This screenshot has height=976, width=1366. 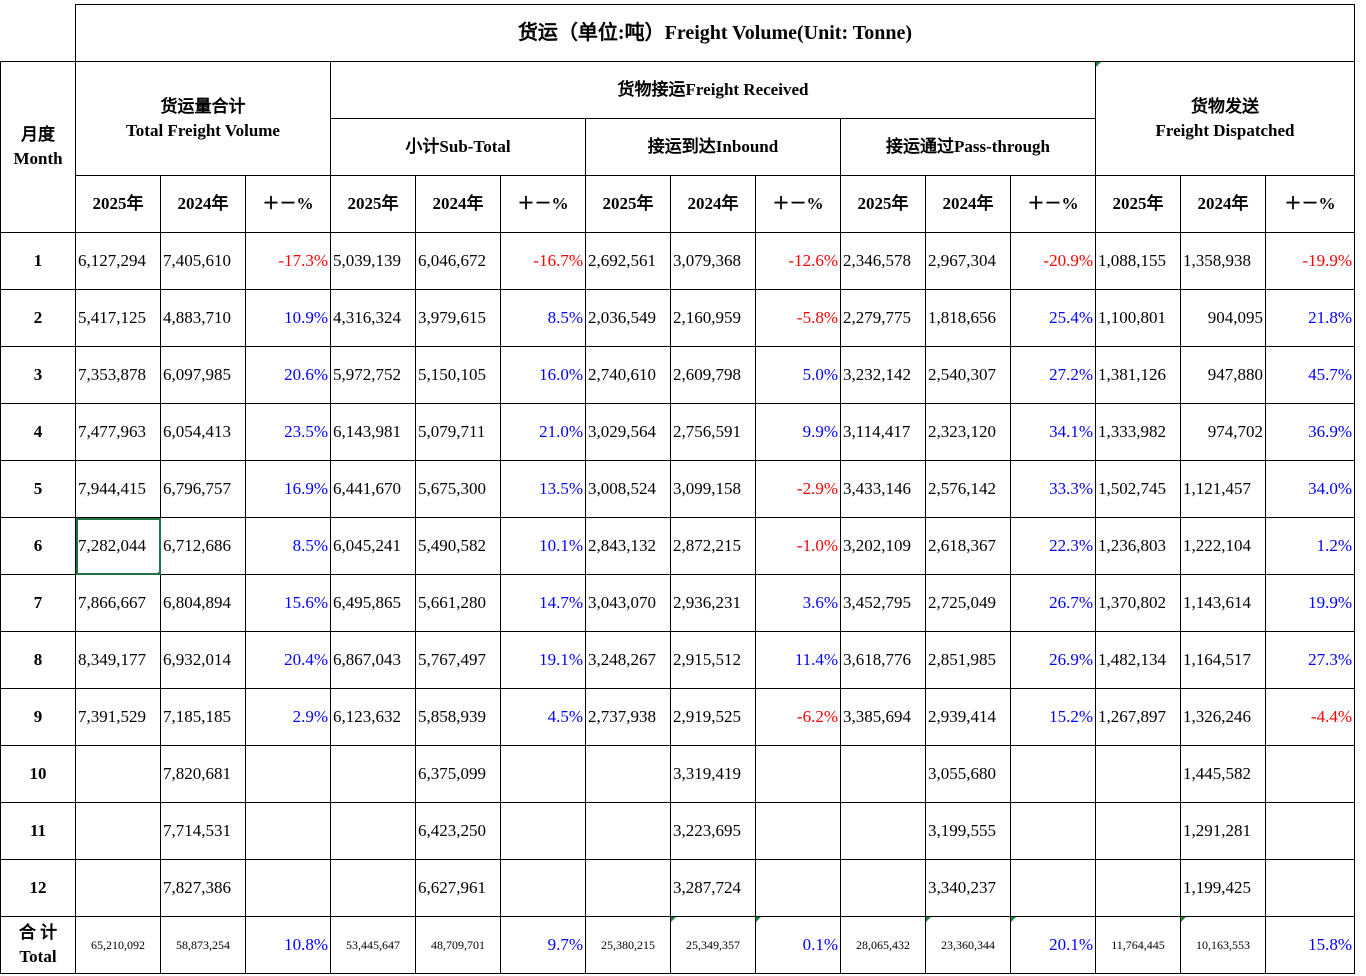 I want to click on value-cell: 8,349,177, so click(x=118, y=660).